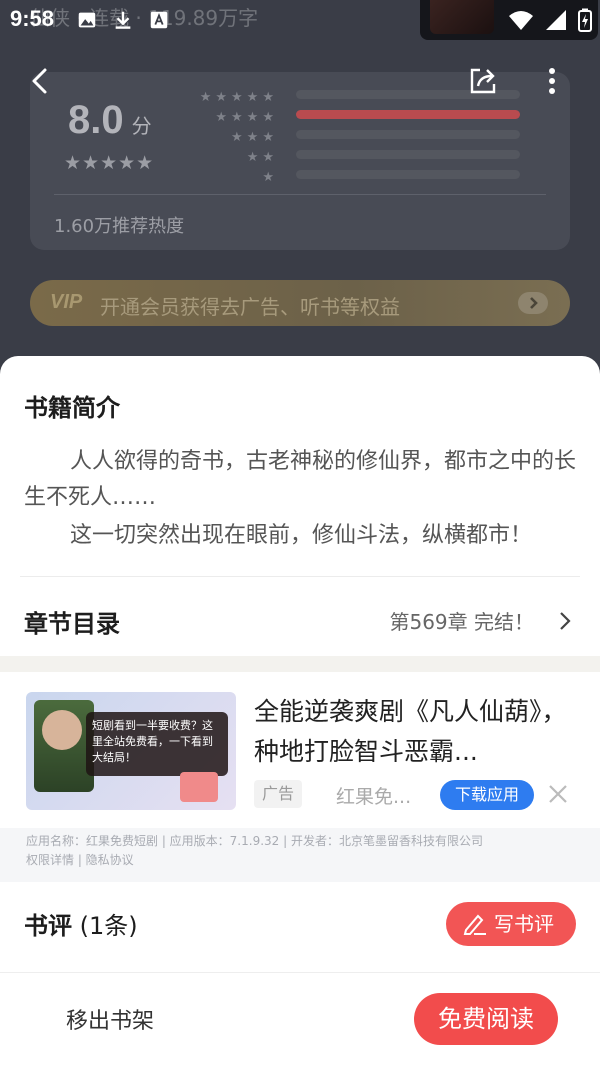  What do you see at coordinates (483, 81) in the screenshot?
I see `share-icon` at bounding box center [483, 81].